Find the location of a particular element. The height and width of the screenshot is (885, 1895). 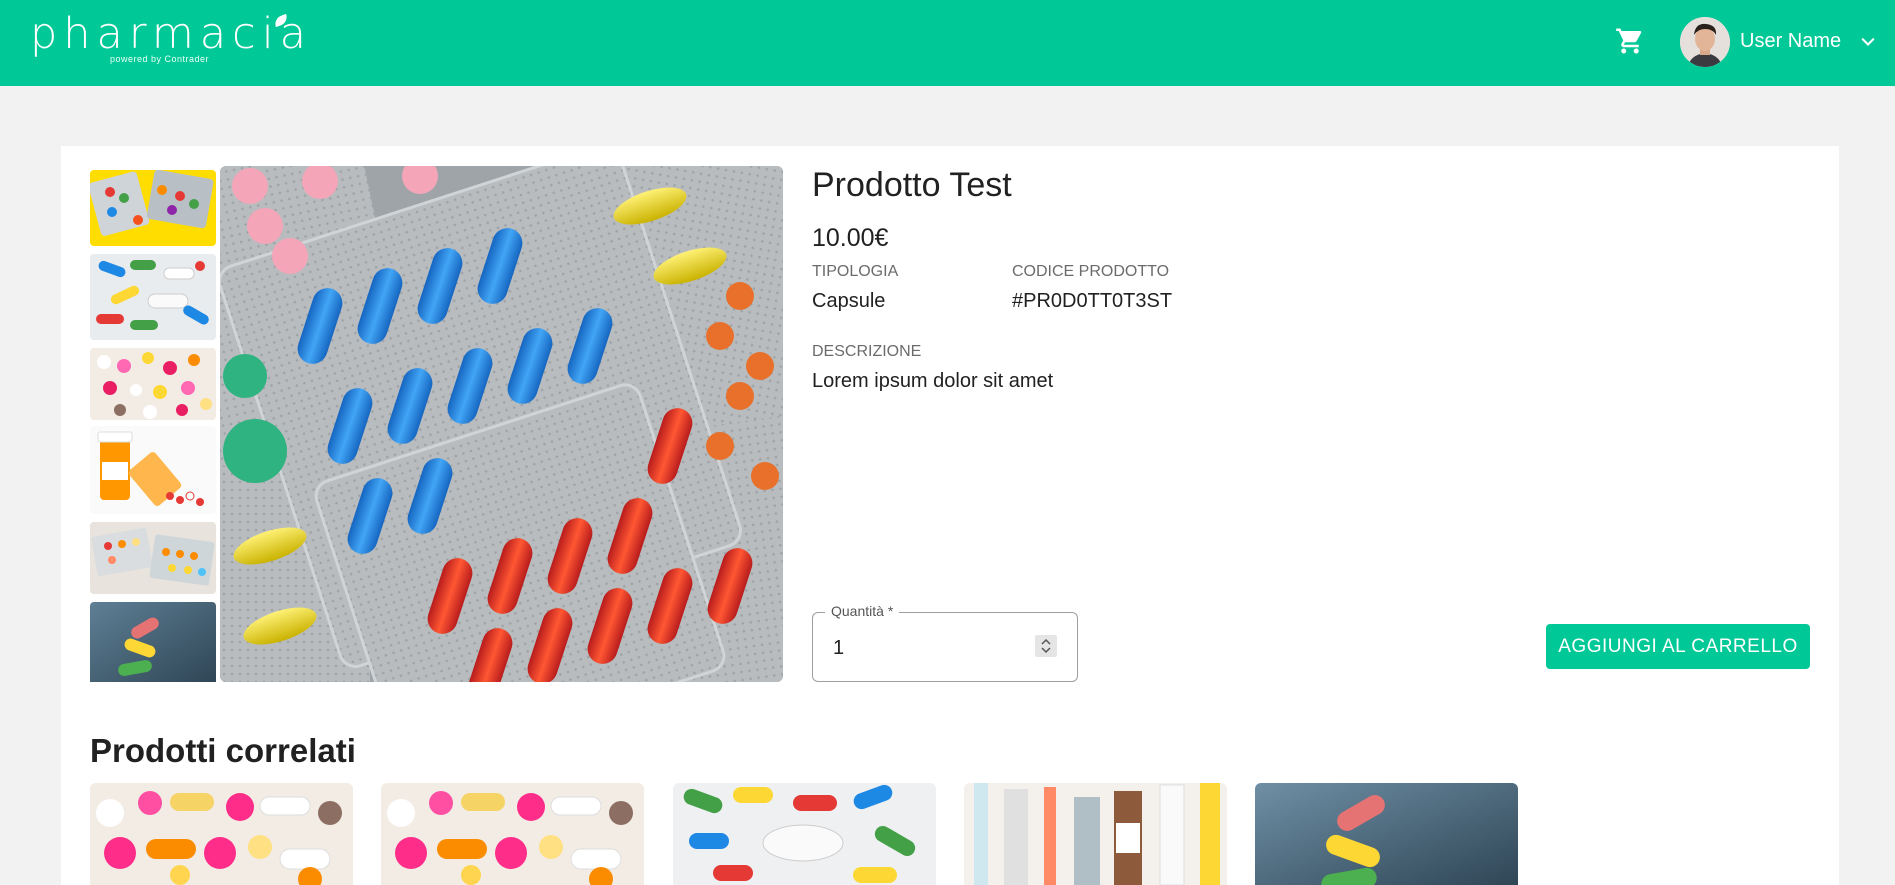

quantity-input is located at coordinates (923, 648).